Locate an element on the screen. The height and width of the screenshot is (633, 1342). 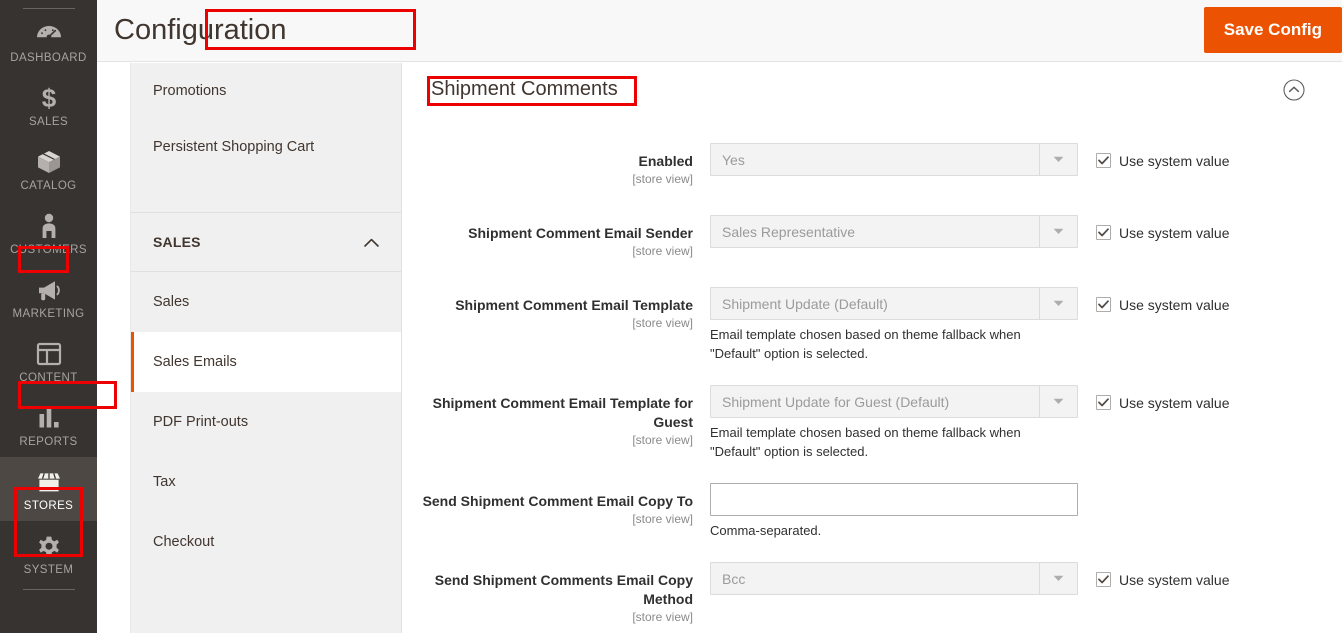
field-label: Send Shipment Comment Email Copy To is located at coordinates (557, 501).